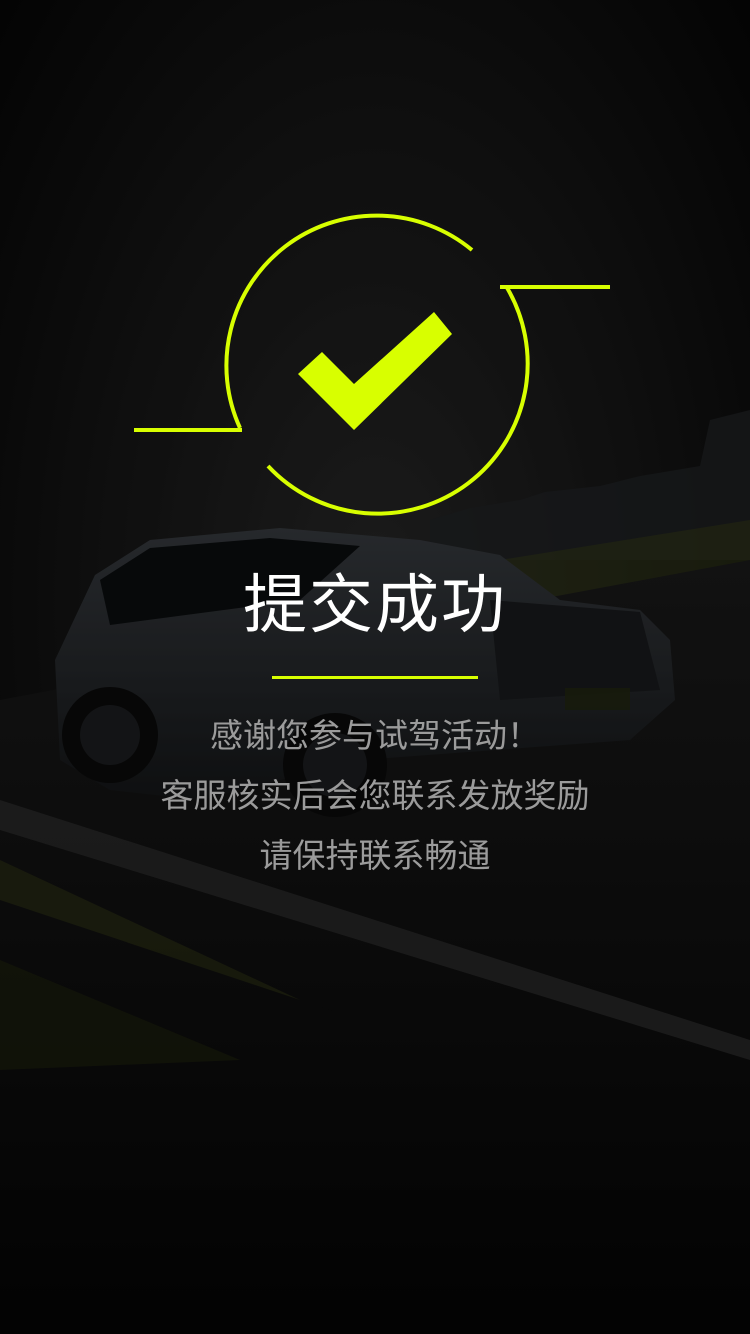 The image size is (750, 1334). I want to click on message-line-3: 请保持联系畅通, so click(375, 855).